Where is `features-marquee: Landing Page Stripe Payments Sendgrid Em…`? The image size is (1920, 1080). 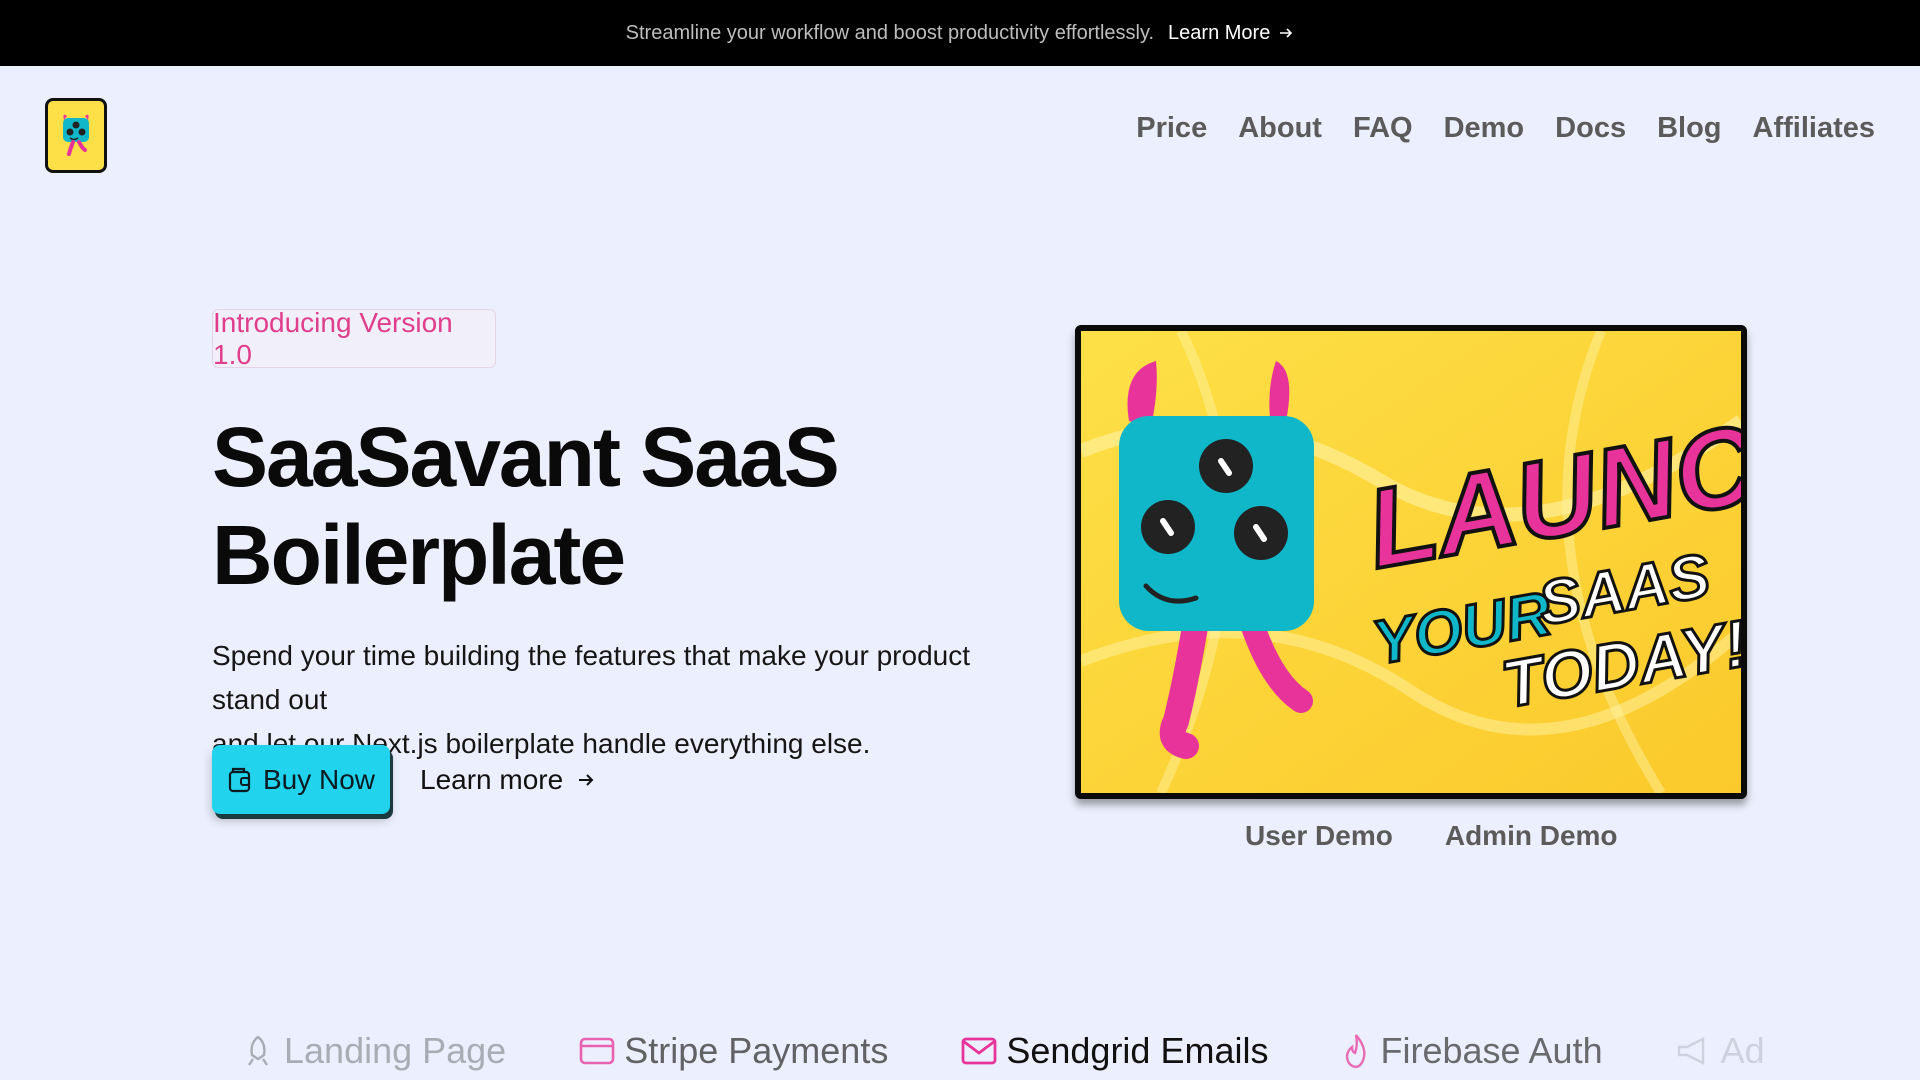
features-marquee: Landing Page Stripe Payments Sendgrid Em… is located at coordinates (960, 1050).